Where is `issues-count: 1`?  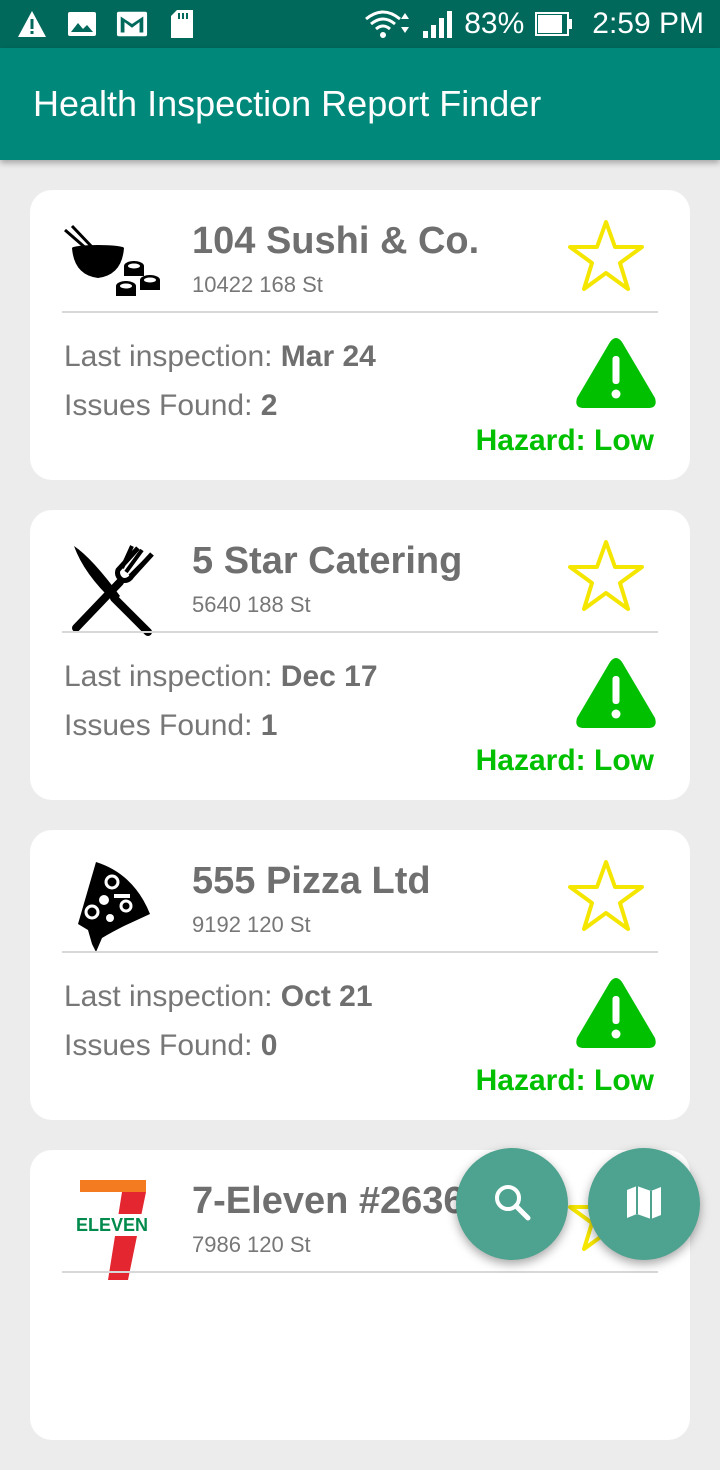
issues-count: 1 is located at coordinates (269, 725).